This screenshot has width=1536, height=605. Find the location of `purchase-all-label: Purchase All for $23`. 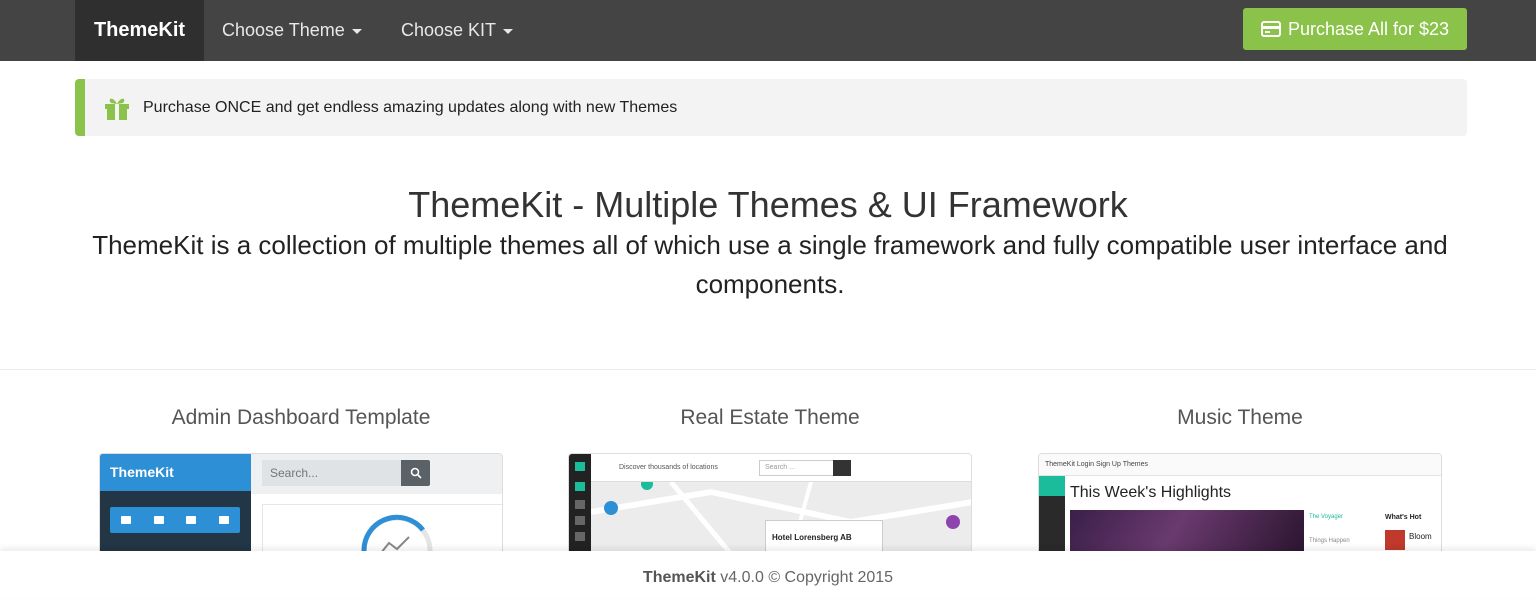

purchase-all-label: Purchase All for $23 is located at coordinates (1368, 28).